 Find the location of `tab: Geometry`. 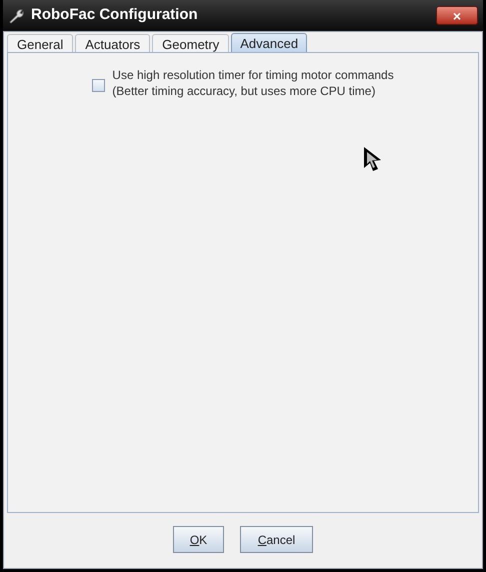

tab: Geometry is located at coordinates (191, 43).